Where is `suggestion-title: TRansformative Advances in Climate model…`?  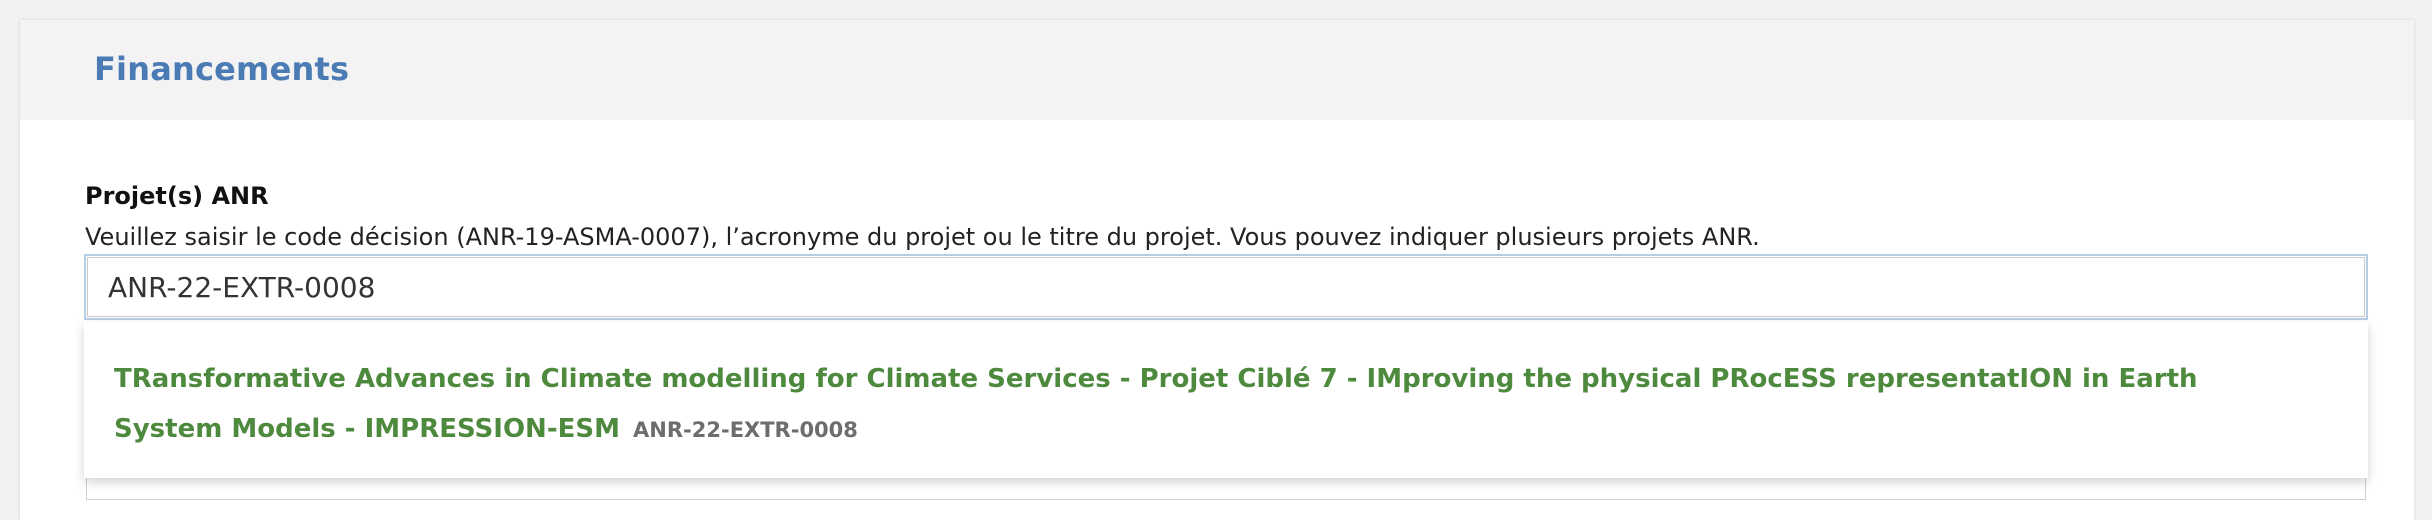
suggestion-title: TRansformative Advances in Climate model… is located at coordinates (1156, 404).